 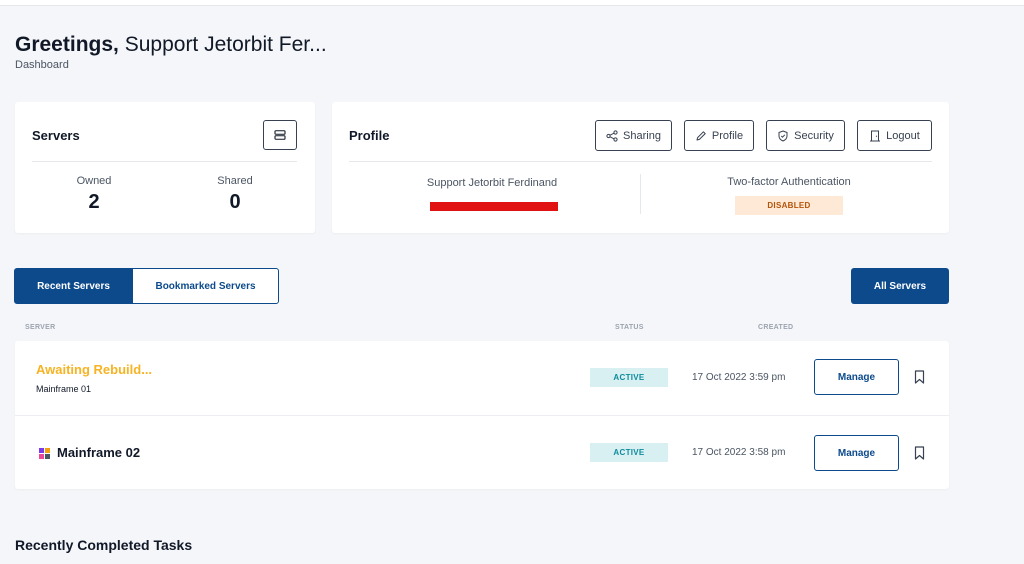 What do you see at coordinates (903, 135) in the screenshot?
I see `logout-button-label: Logout` at bounding box center [903, 135].